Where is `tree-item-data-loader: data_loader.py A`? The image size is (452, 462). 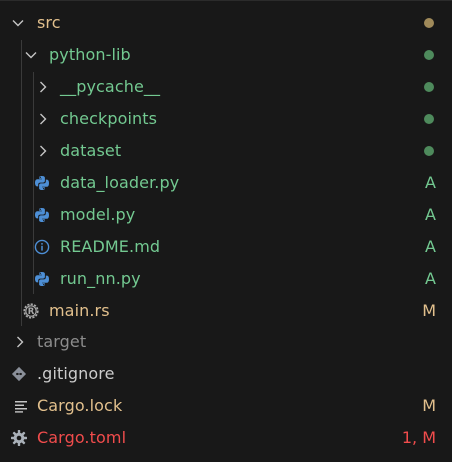
tree-item-data-loader: data_loader.py A is located at coordinates (226, 183).